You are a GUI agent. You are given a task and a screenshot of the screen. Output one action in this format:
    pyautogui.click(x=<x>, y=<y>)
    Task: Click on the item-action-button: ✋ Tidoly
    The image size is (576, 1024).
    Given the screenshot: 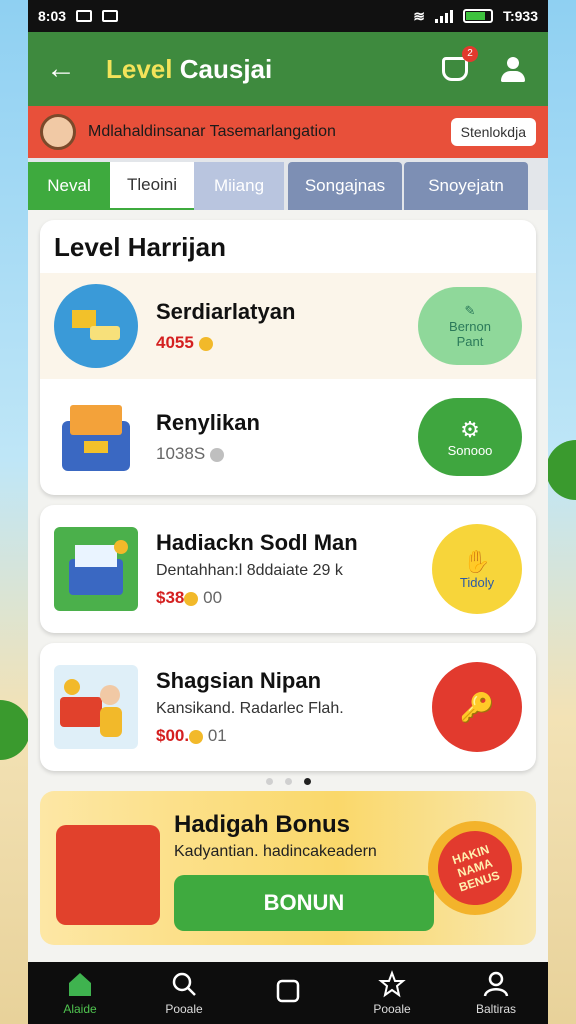 What is the action you would take?
    pyautogui.click(x=477, y=569)
    